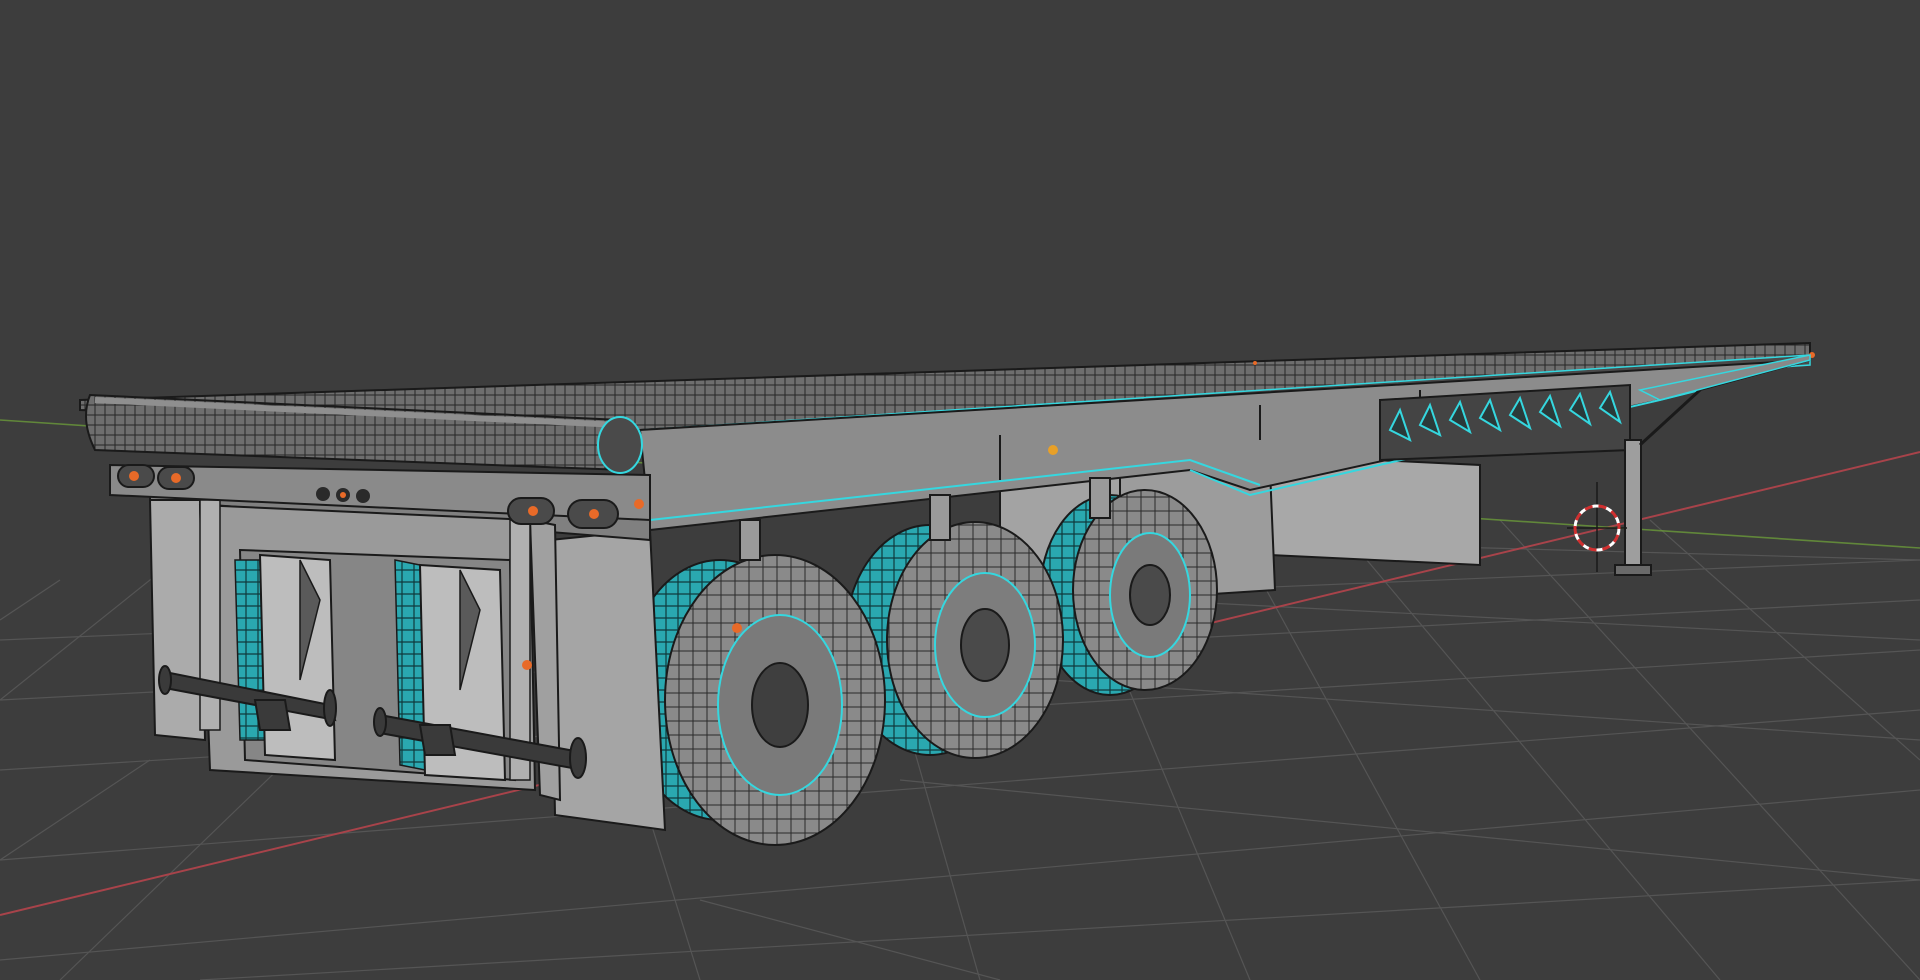  I want to click on 3d-cursor-icon, so click(1597, 527).